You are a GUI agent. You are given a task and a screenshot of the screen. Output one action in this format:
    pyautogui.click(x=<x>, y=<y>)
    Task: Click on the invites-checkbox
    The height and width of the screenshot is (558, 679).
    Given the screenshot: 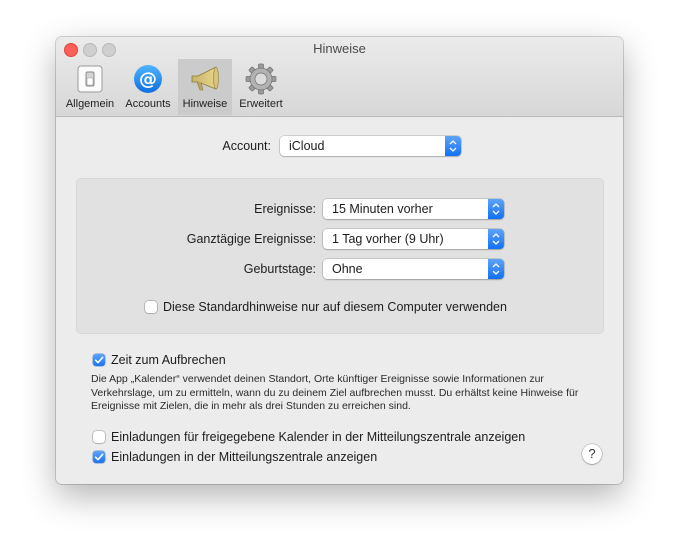 What is the action you would take?
    pyautogui.click(x=99, y=457)
    